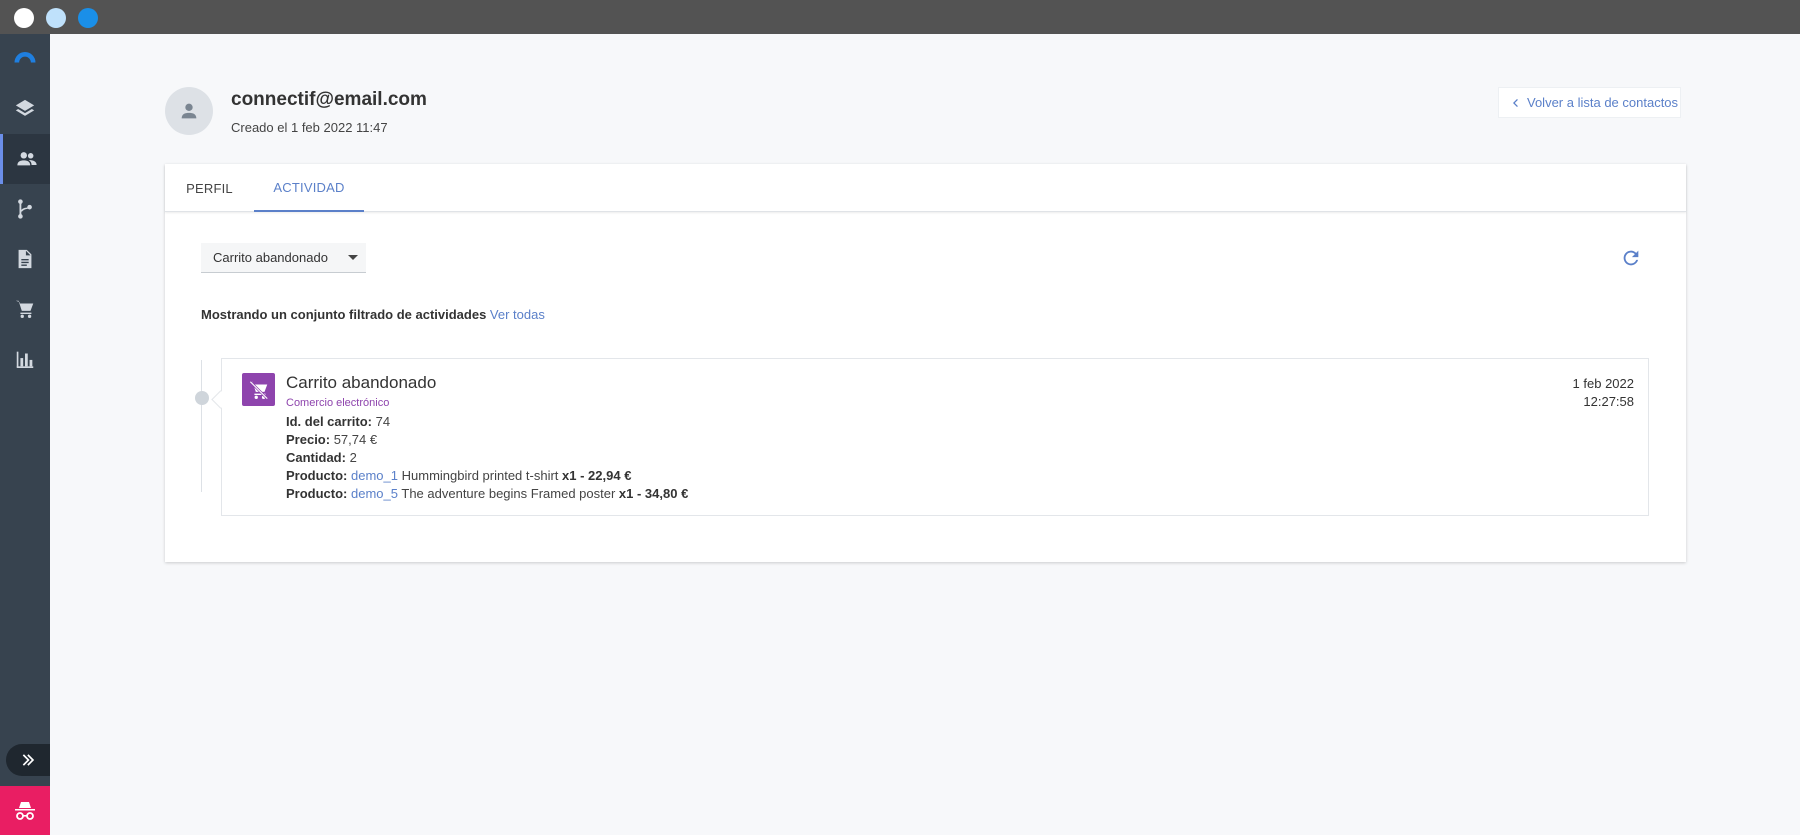 This screenshot has height=835, width=1800. Describe the element at coordinates (1603, 383) in the screenshot. I see `activity-date: 1 feb 2022` at that location.